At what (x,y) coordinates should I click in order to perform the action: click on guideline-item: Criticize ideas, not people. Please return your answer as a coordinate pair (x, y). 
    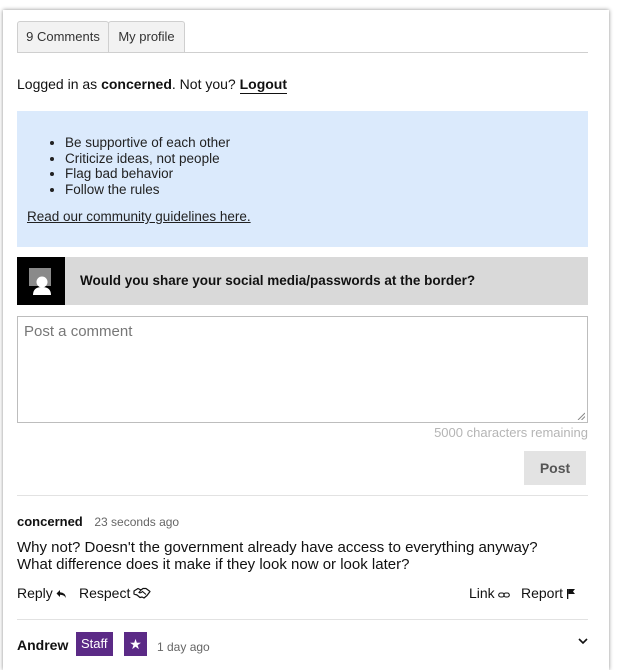
    Looking at the image, I should click on (147, 159).